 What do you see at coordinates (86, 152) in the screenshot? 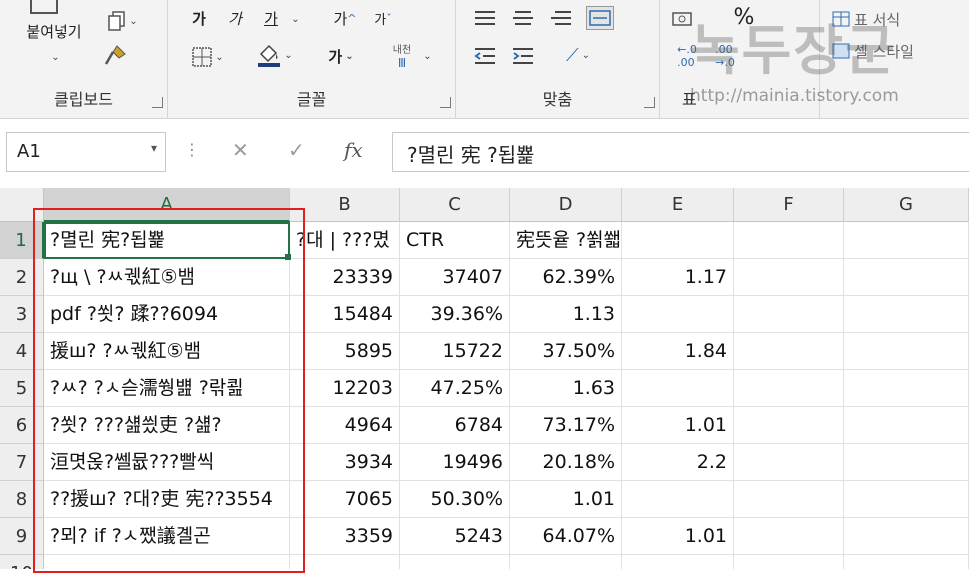
I see `name-box: A1 ▾` at bounding box center [86, 152].